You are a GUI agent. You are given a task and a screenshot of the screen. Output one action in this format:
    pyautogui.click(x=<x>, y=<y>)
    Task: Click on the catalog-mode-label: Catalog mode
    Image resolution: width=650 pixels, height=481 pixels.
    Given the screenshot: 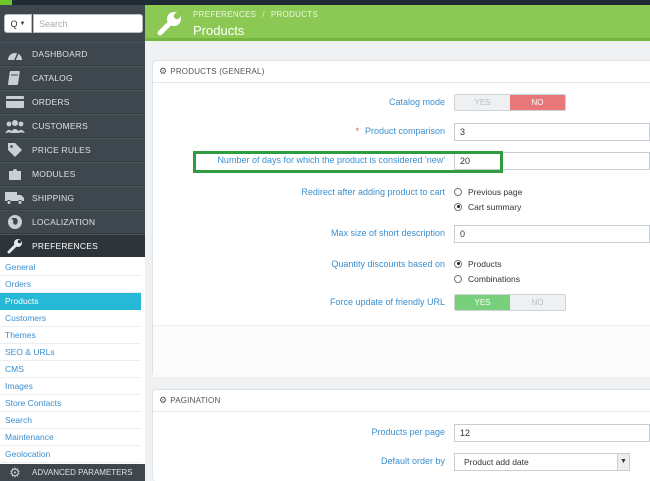 What is the action you would take?
    pyautogui.click(x=416, y=102)
    